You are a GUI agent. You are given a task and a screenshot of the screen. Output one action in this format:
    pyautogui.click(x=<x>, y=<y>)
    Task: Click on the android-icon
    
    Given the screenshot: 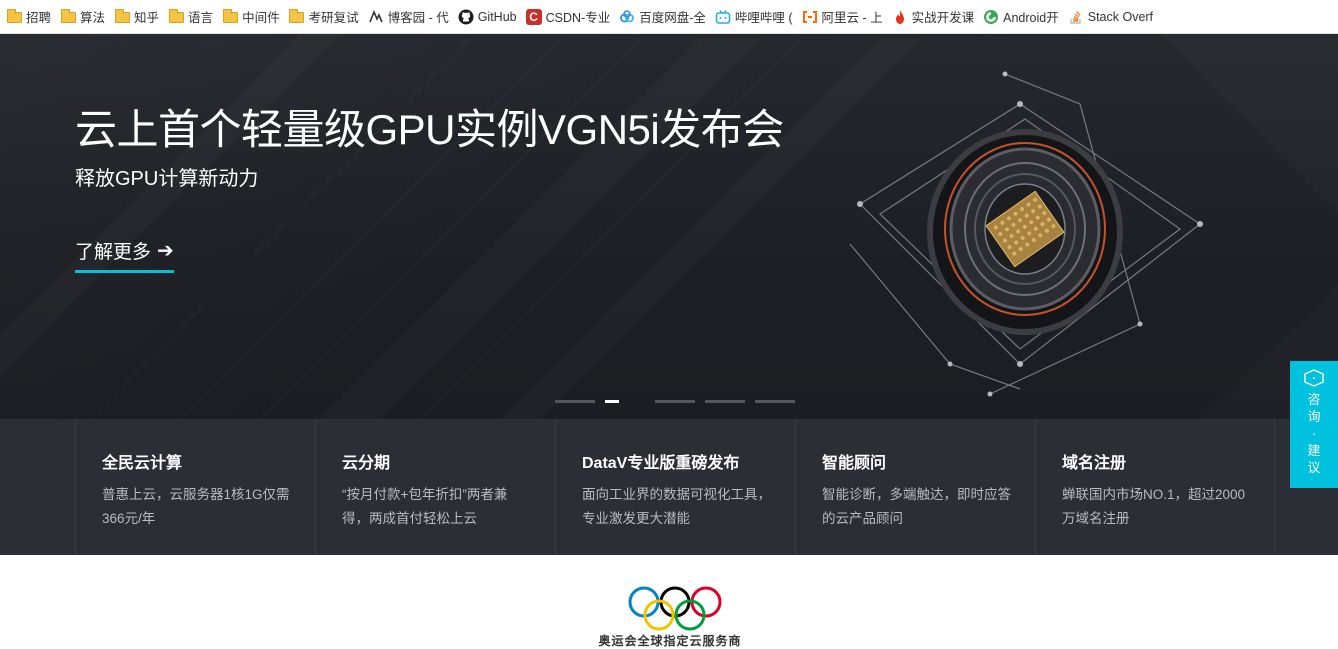 What is the action you would take?
    pyautogui.click(x=991, y=17)
    